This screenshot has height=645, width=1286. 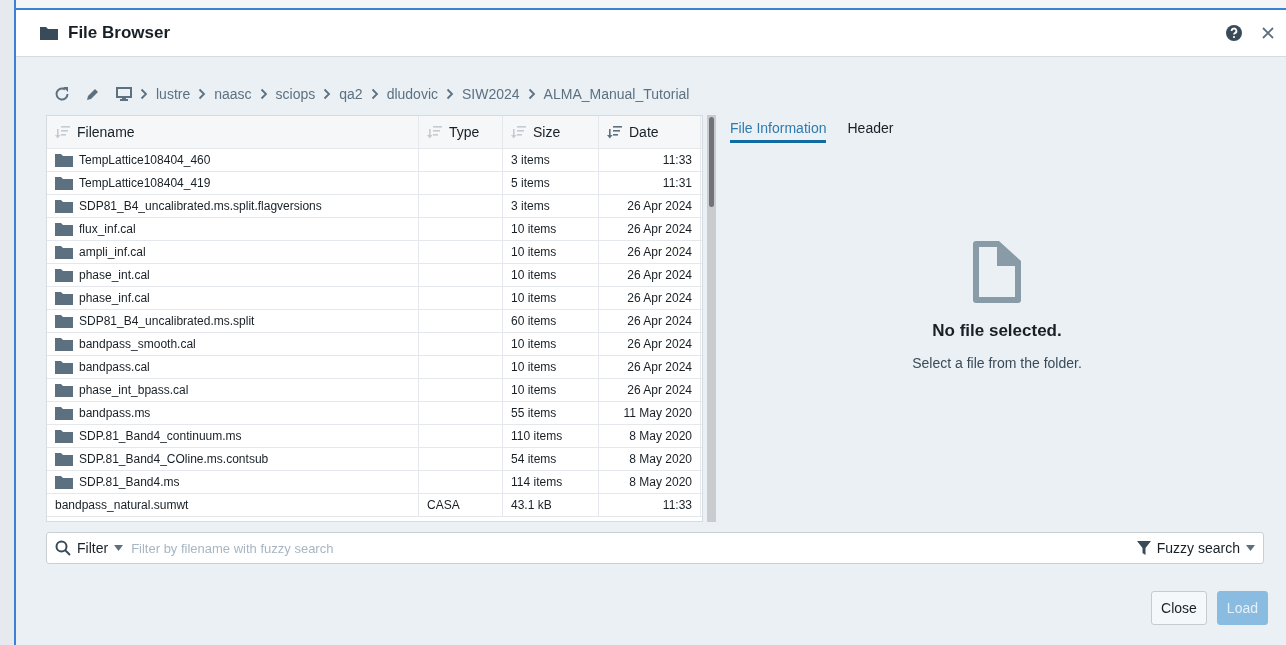 What do you see at coordinates (233, 321) in the screenshot?
I see `filename-cell: SDP81_B4_uncalibrated.ms.split` at bounding box center [233, 321].